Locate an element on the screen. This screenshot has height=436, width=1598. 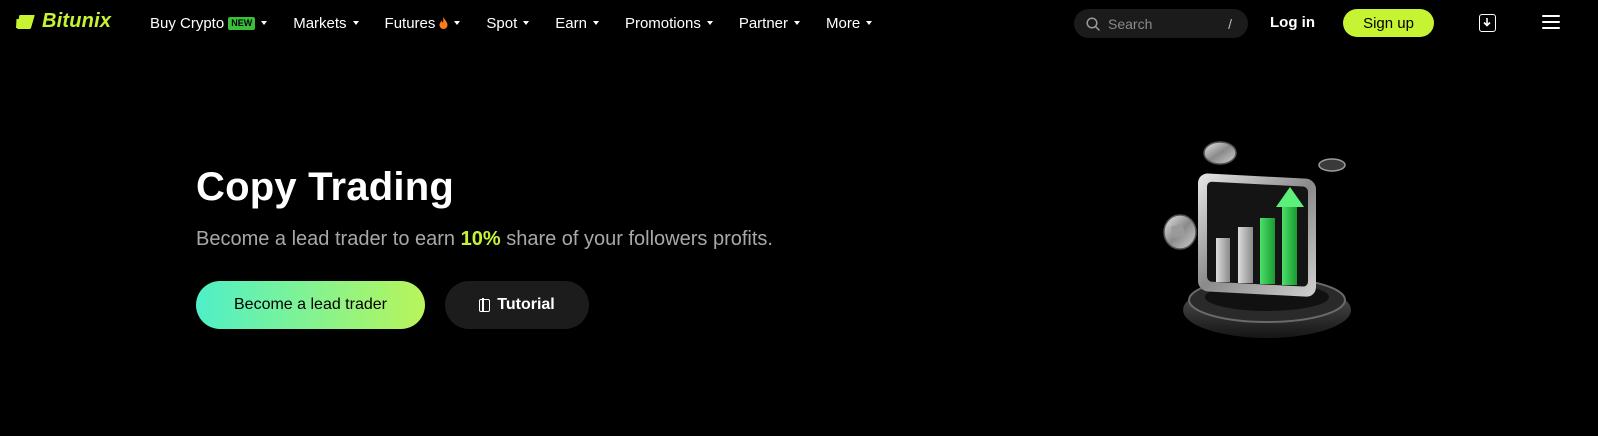
search-placeholder: Search is located at coordinates (1130, 23).